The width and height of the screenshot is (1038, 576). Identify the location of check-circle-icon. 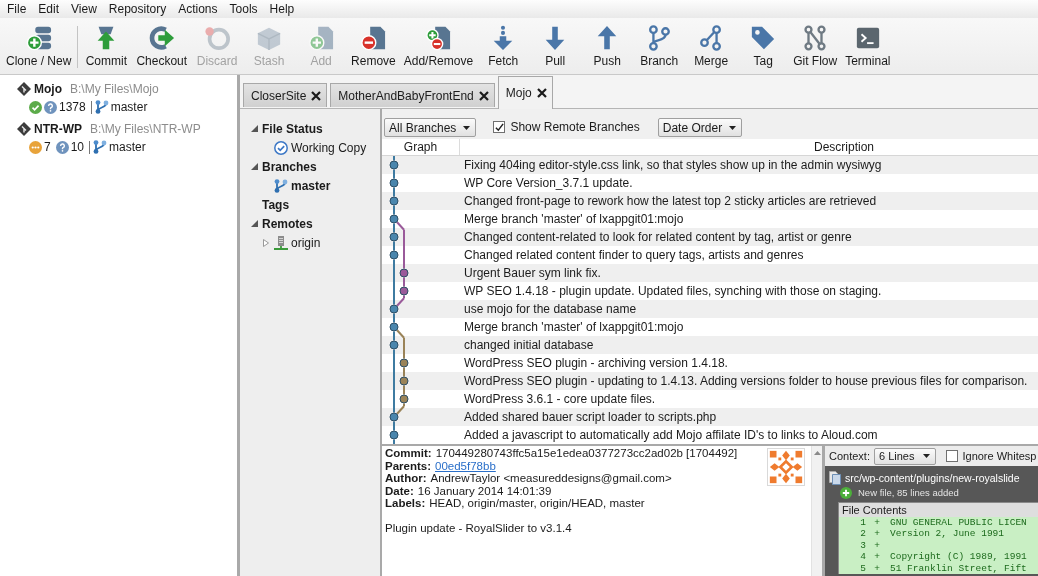
(281, 147).